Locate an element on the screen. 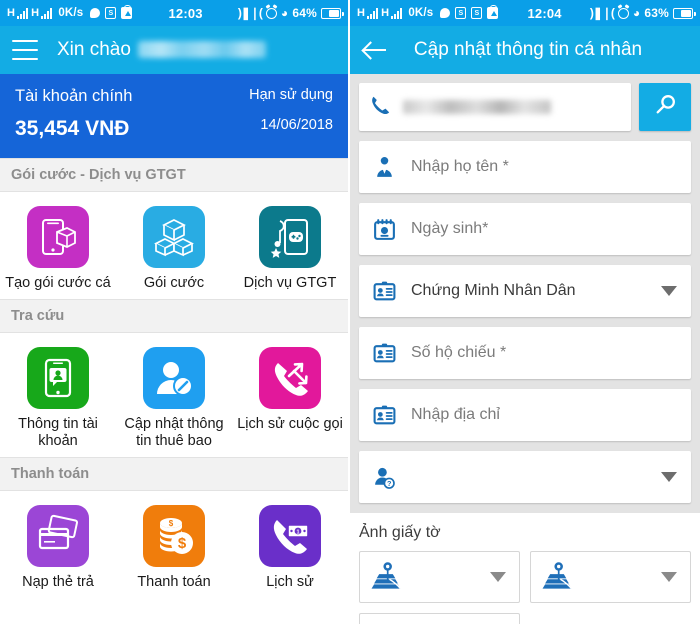 The image size is (700, 624). field-row-fullname: Nhập họ tên * is located at coordinates (525, 162).